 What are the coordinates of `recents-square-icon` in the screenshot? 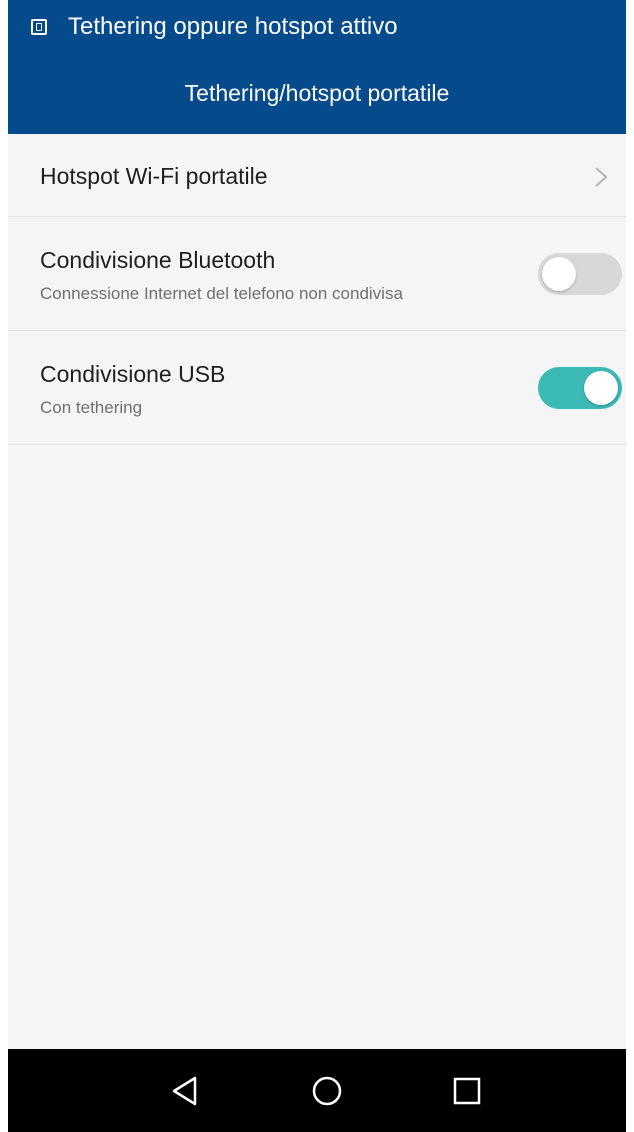 It's located at (467, 1091).